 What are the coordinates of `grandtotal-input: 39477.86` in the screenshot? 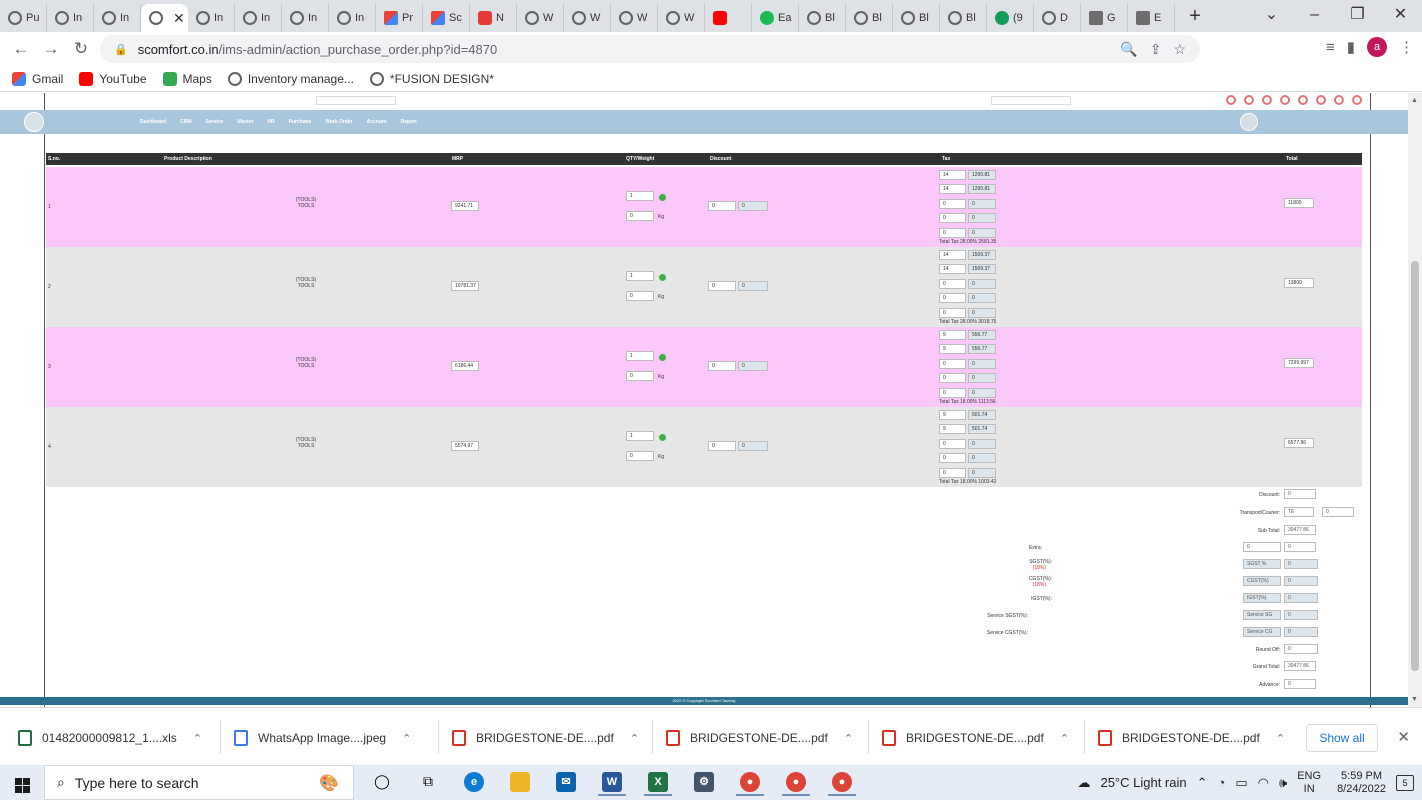 It's located at (1300, 666).